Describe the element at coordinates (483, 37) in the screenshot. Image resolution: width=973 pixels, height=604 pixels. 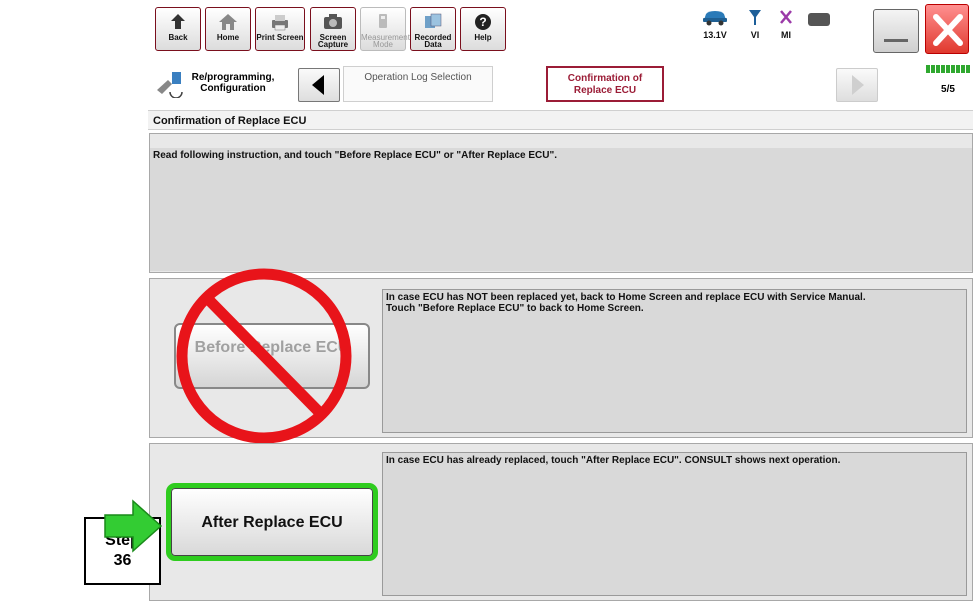
I see `help-label: Help` at that location.